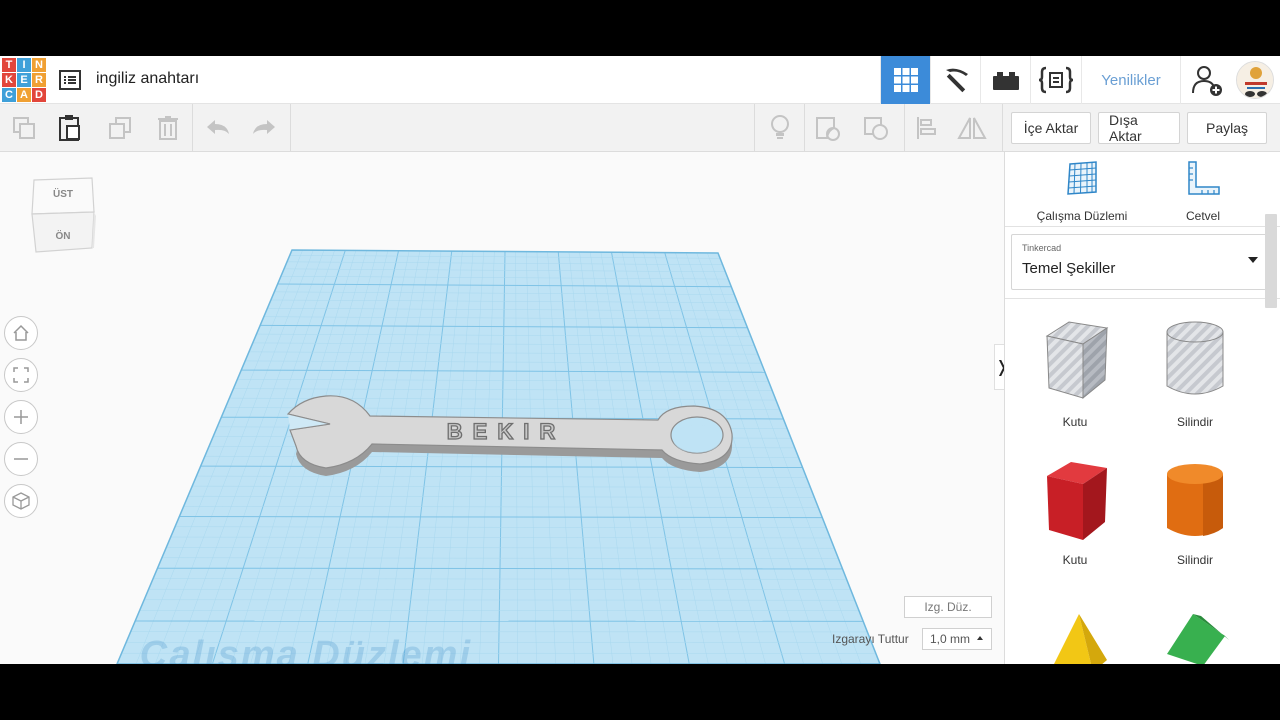 The width and height of the screenshot is (1280, 720). What do you see at coordinates (1130, 80) in the screenshot?
I see `whats-new-link: Yenilikler` at bounding box center [1130, 80].